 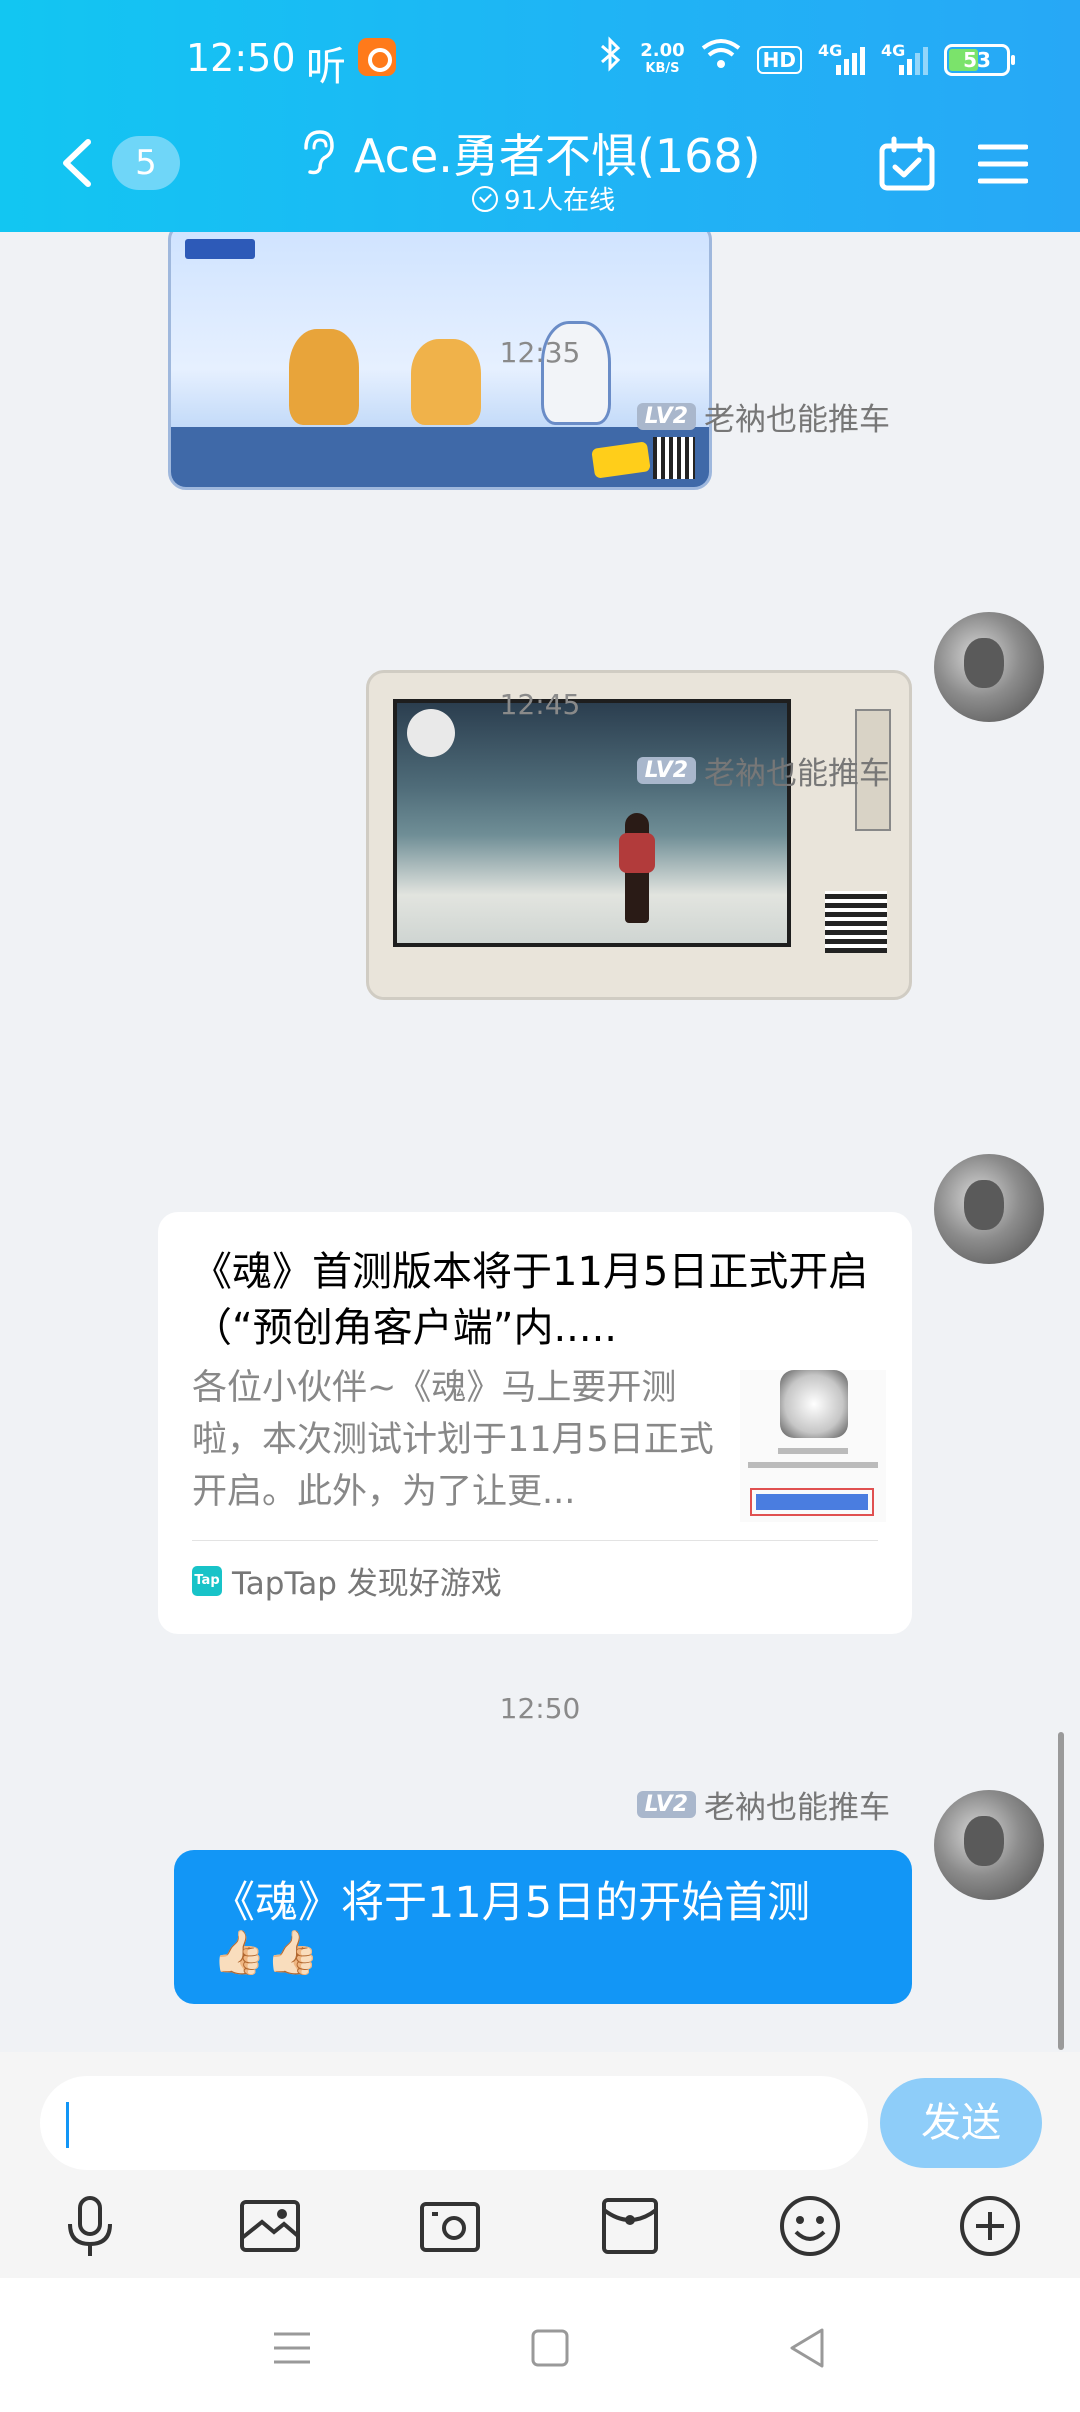 I want to click on scrollbar, so click(x=1061, y=1891).